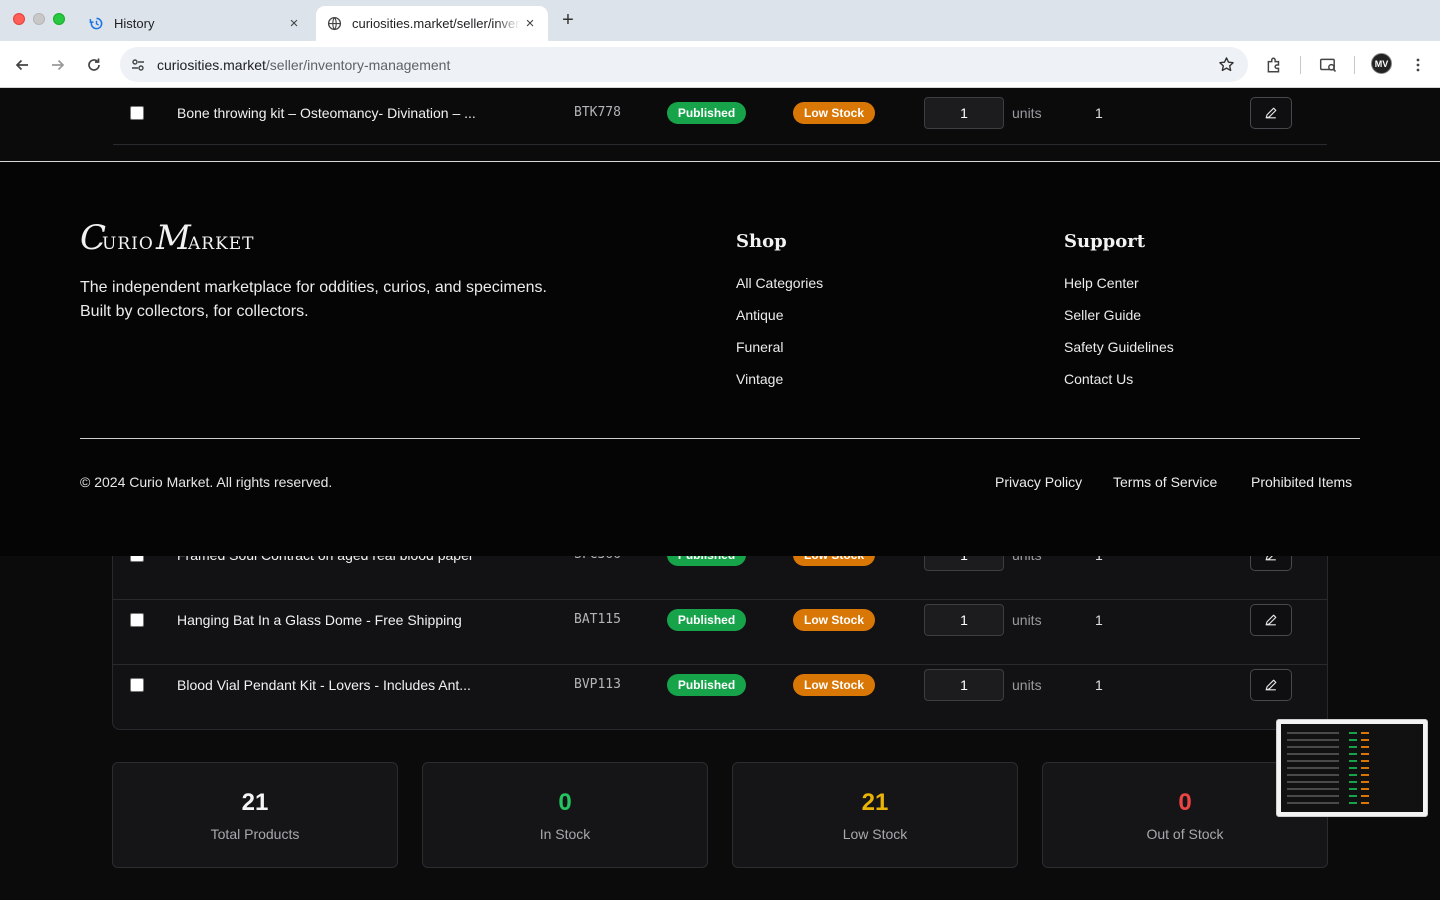 The image size is (1440, 900). Describe the element at coordinates (565, 834) in the screenshot. I see `stat-label: In Stock` at that location.